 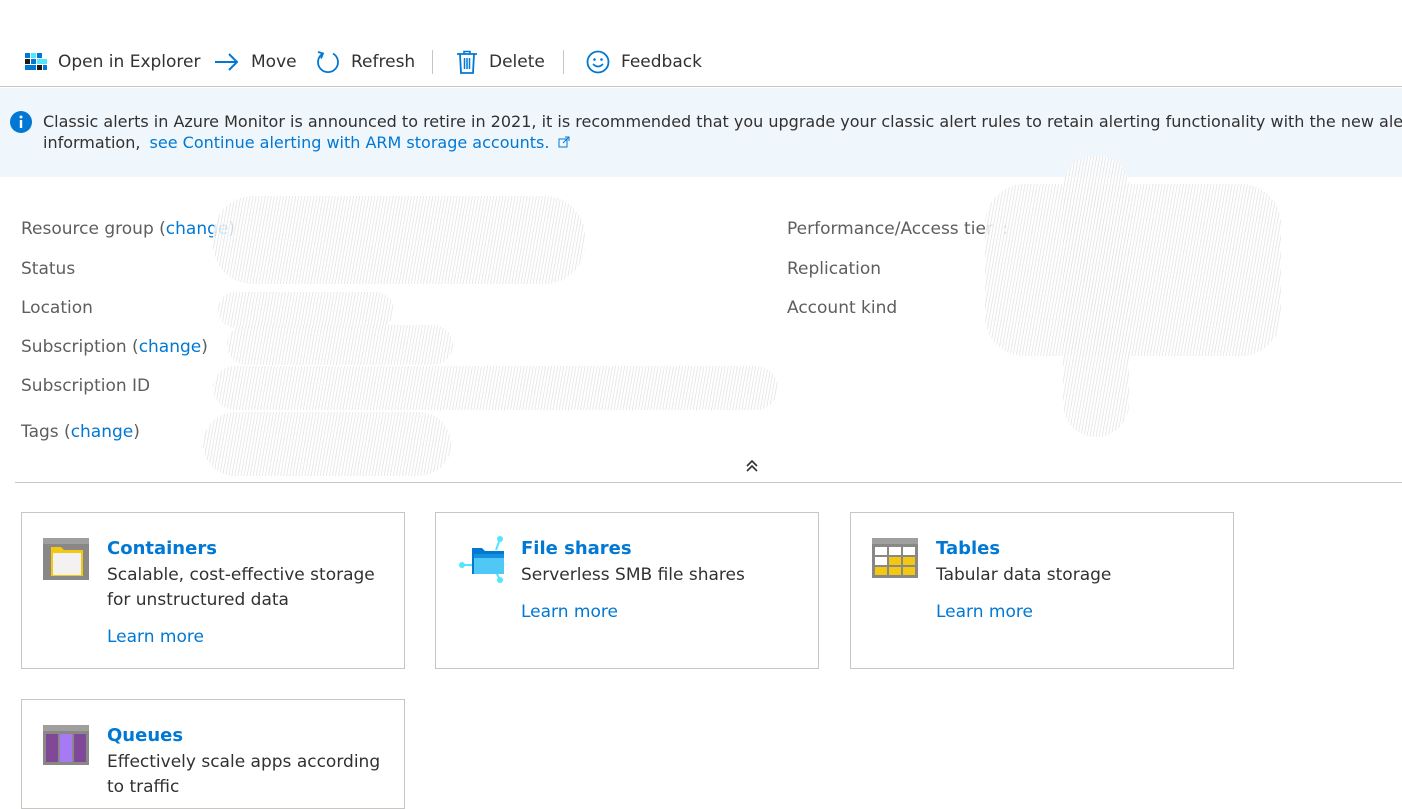 What do you see at coordinates (569, 612) in the screenshot?
I see `file-shares-learn-more-link: Learn more` at bounding box center [569, 612].